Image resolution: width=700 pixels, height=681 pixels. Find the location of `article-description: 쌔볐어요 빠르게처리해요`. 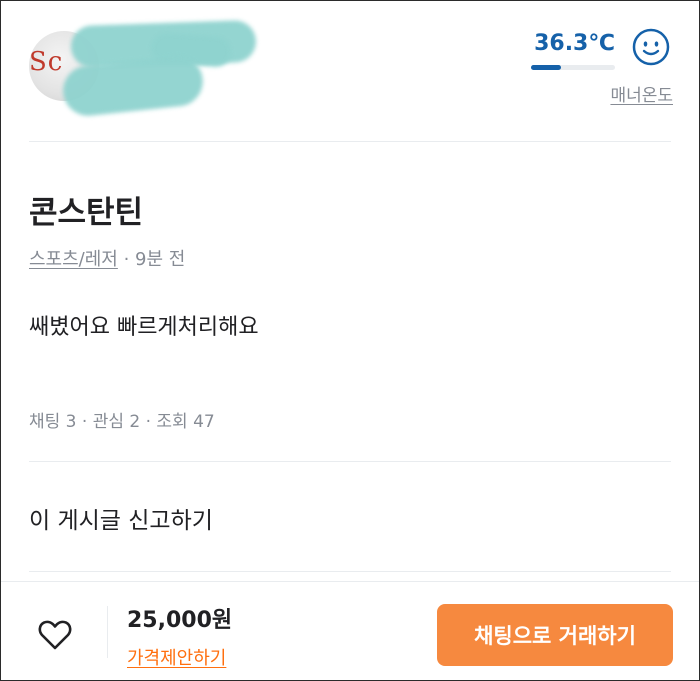

article-description: 쌔볐어요 빠르게처리해요 is located at coordinates (144, 327).